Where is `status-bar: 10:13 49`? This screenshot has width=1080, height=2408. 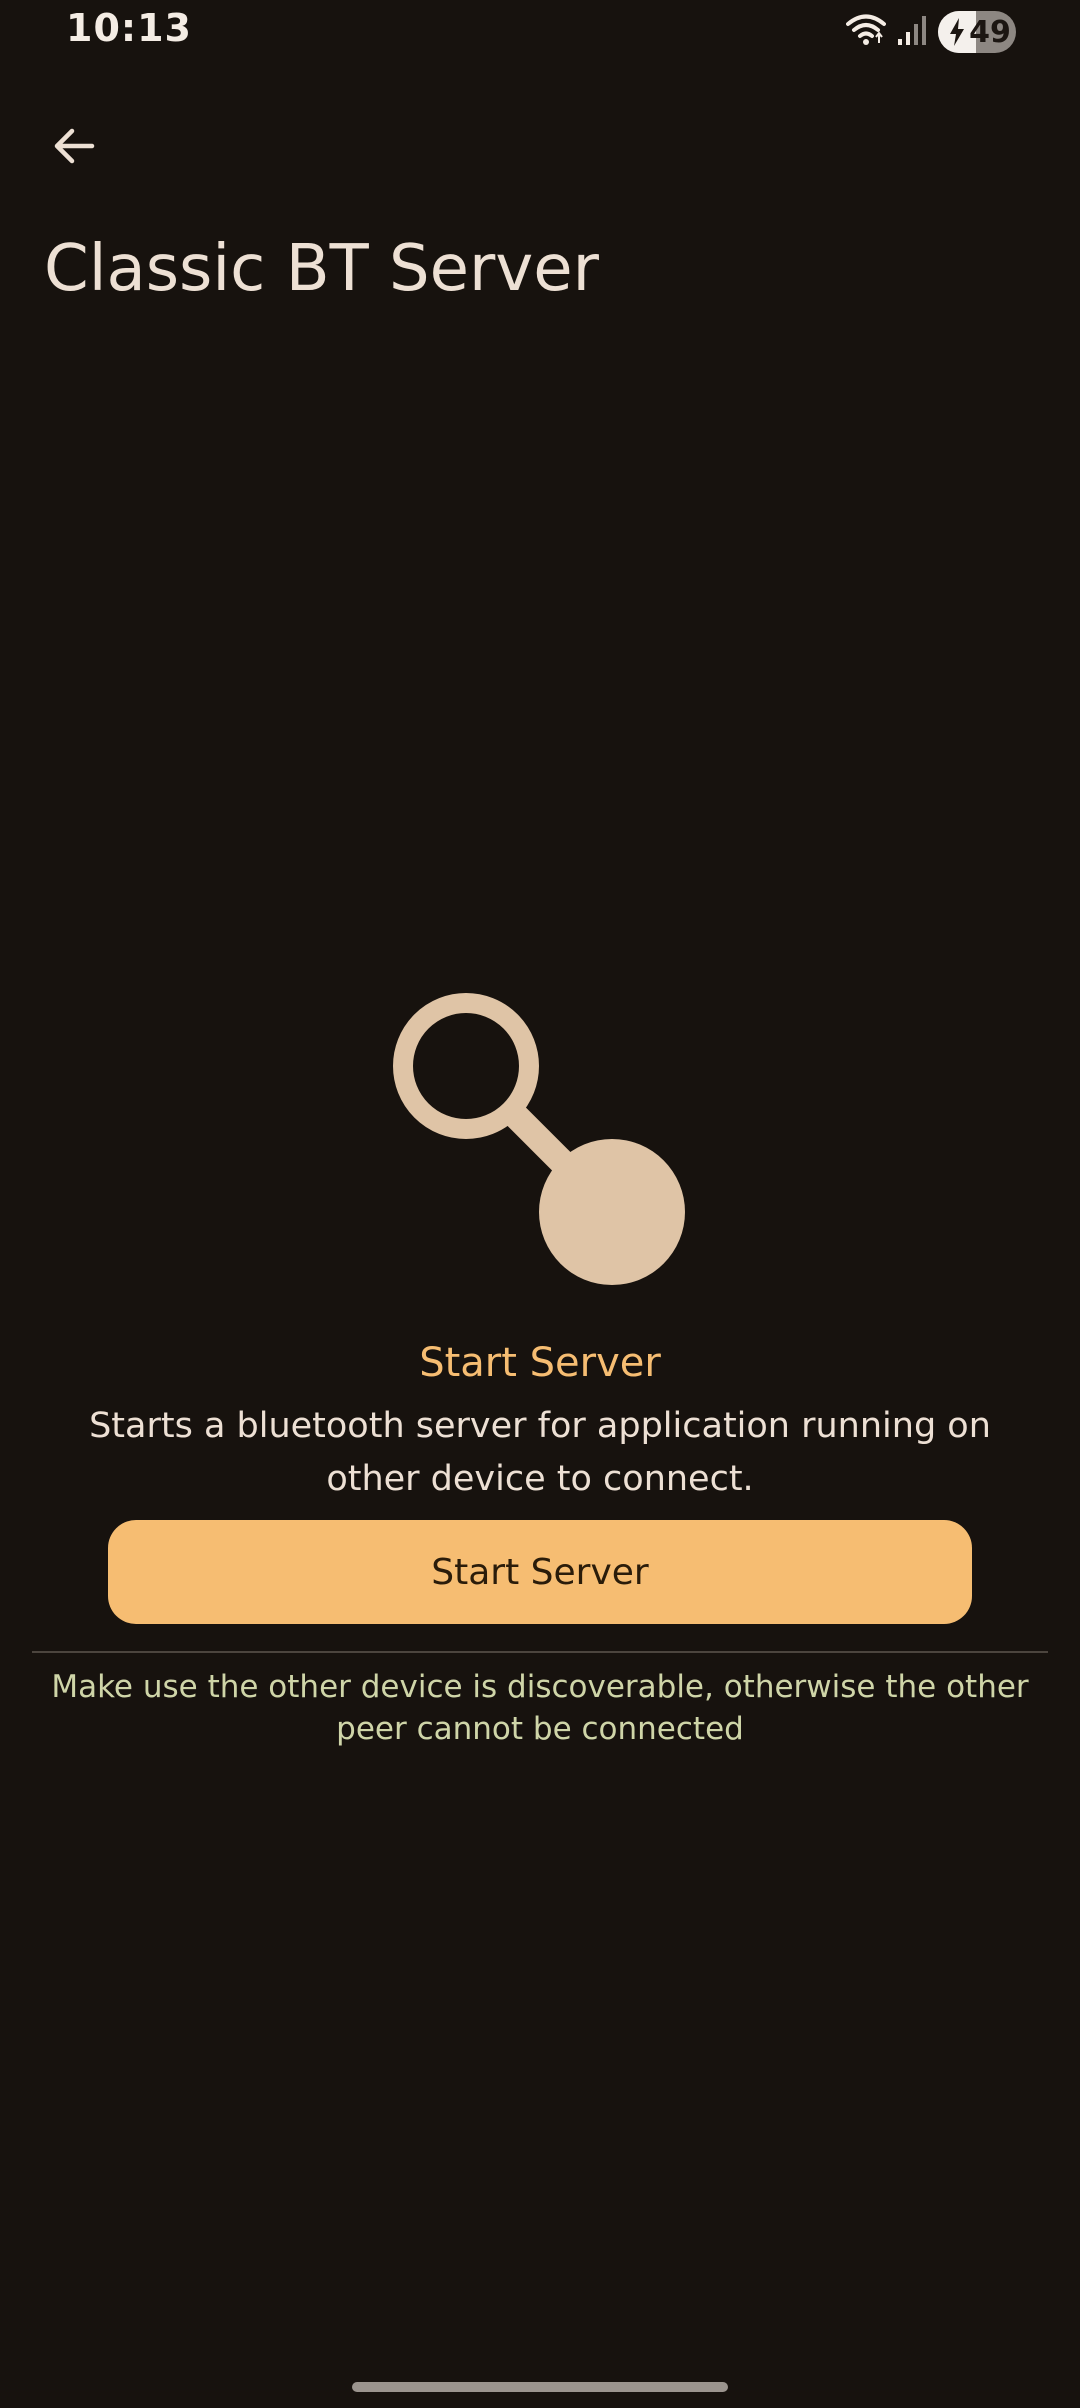
status-bar: 10:13 49 is located at coordinates (540, 32).